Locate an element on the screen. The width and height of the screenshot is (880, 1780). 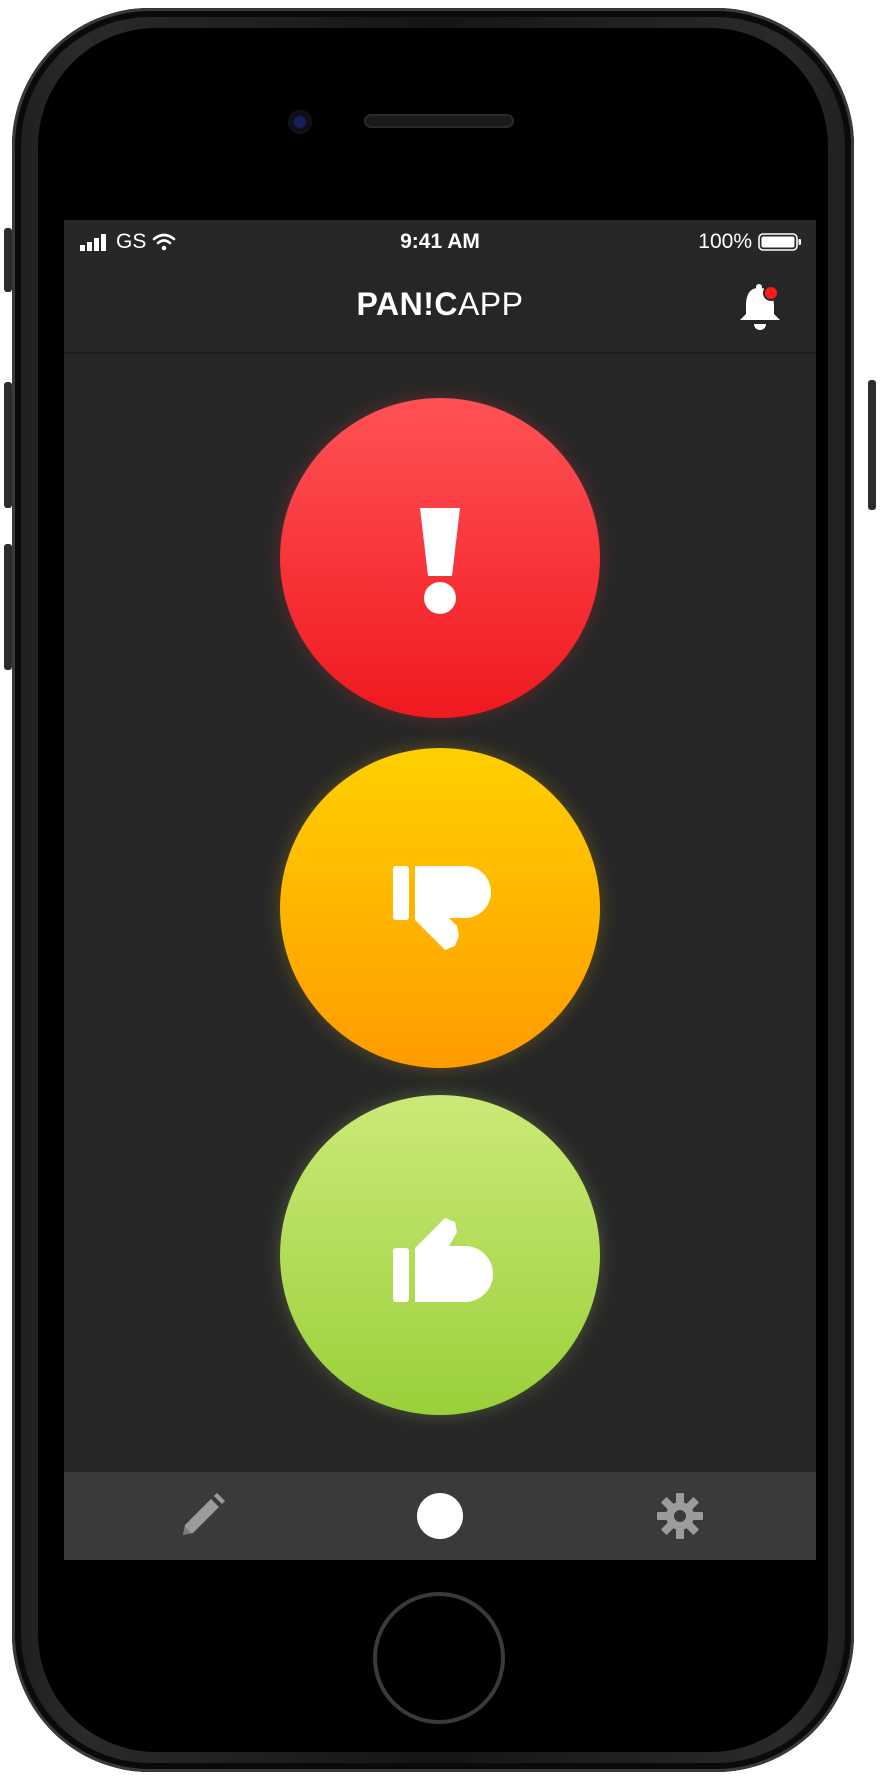
mute-switch is located at coordinates (8, 260).